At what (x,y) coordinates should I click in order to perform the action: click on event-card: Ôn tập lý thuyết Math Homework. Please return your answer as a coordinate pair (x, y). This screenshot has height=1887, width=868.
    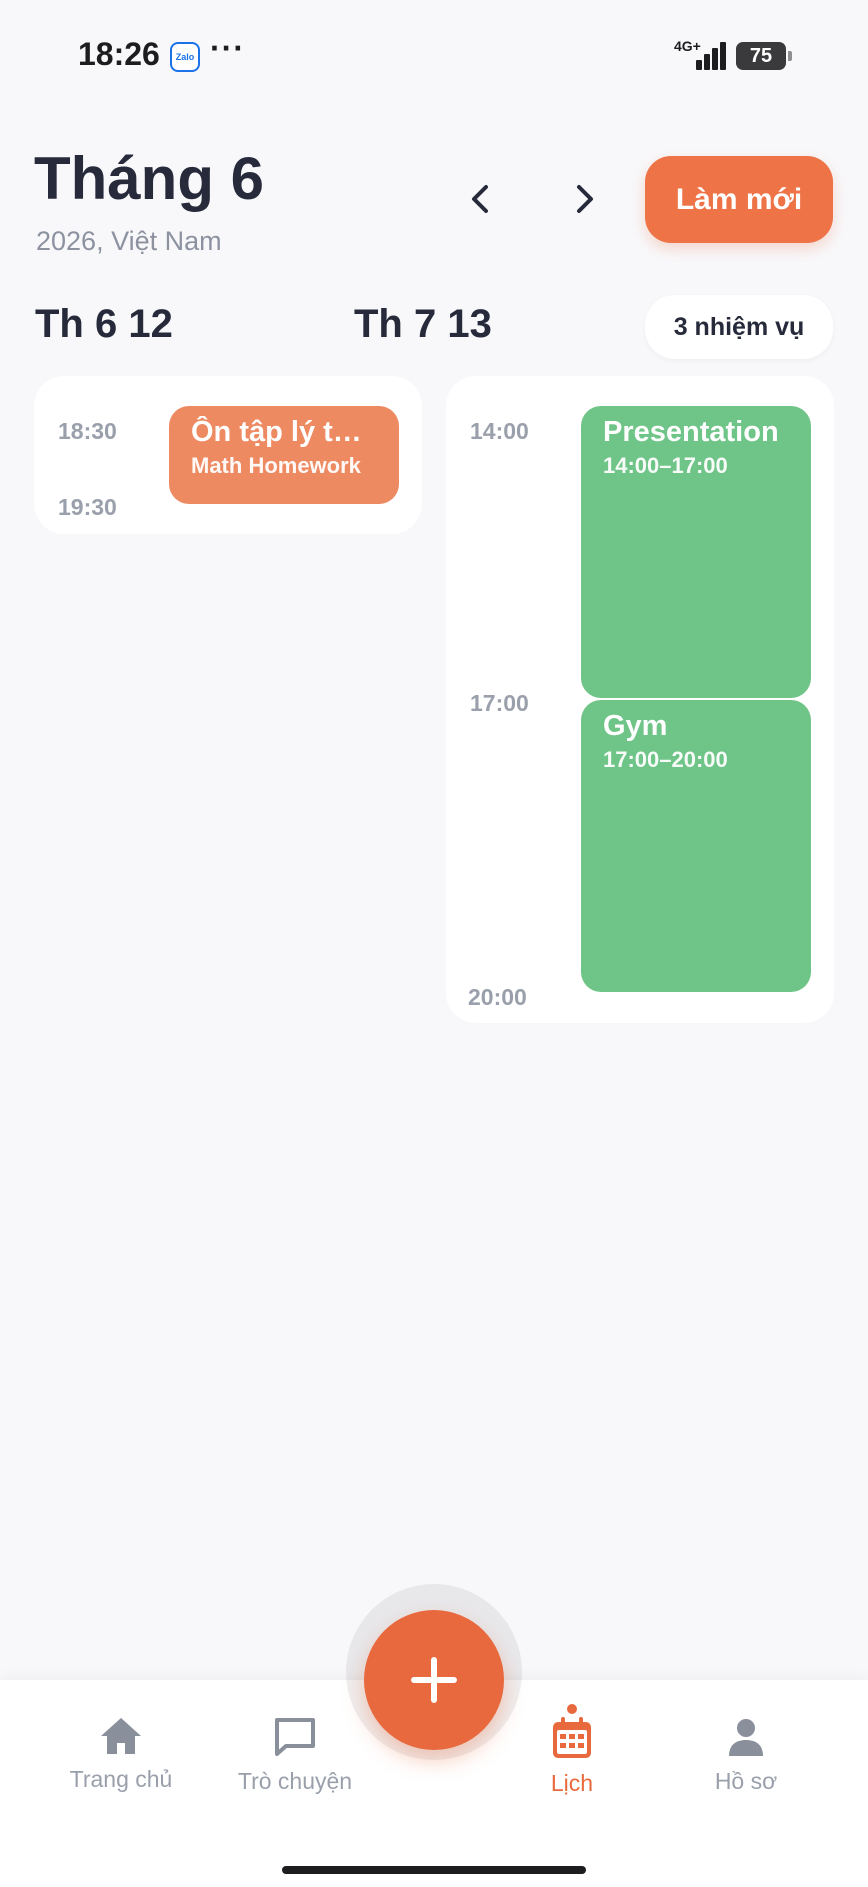
    Looking at the image, I should click on (284, 455).